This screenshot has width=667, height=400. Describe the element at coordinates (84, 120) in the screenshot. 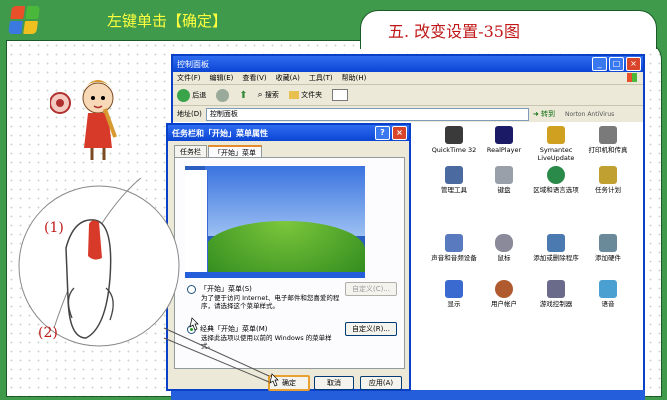

I see `cartoon-character-icon` at that location.